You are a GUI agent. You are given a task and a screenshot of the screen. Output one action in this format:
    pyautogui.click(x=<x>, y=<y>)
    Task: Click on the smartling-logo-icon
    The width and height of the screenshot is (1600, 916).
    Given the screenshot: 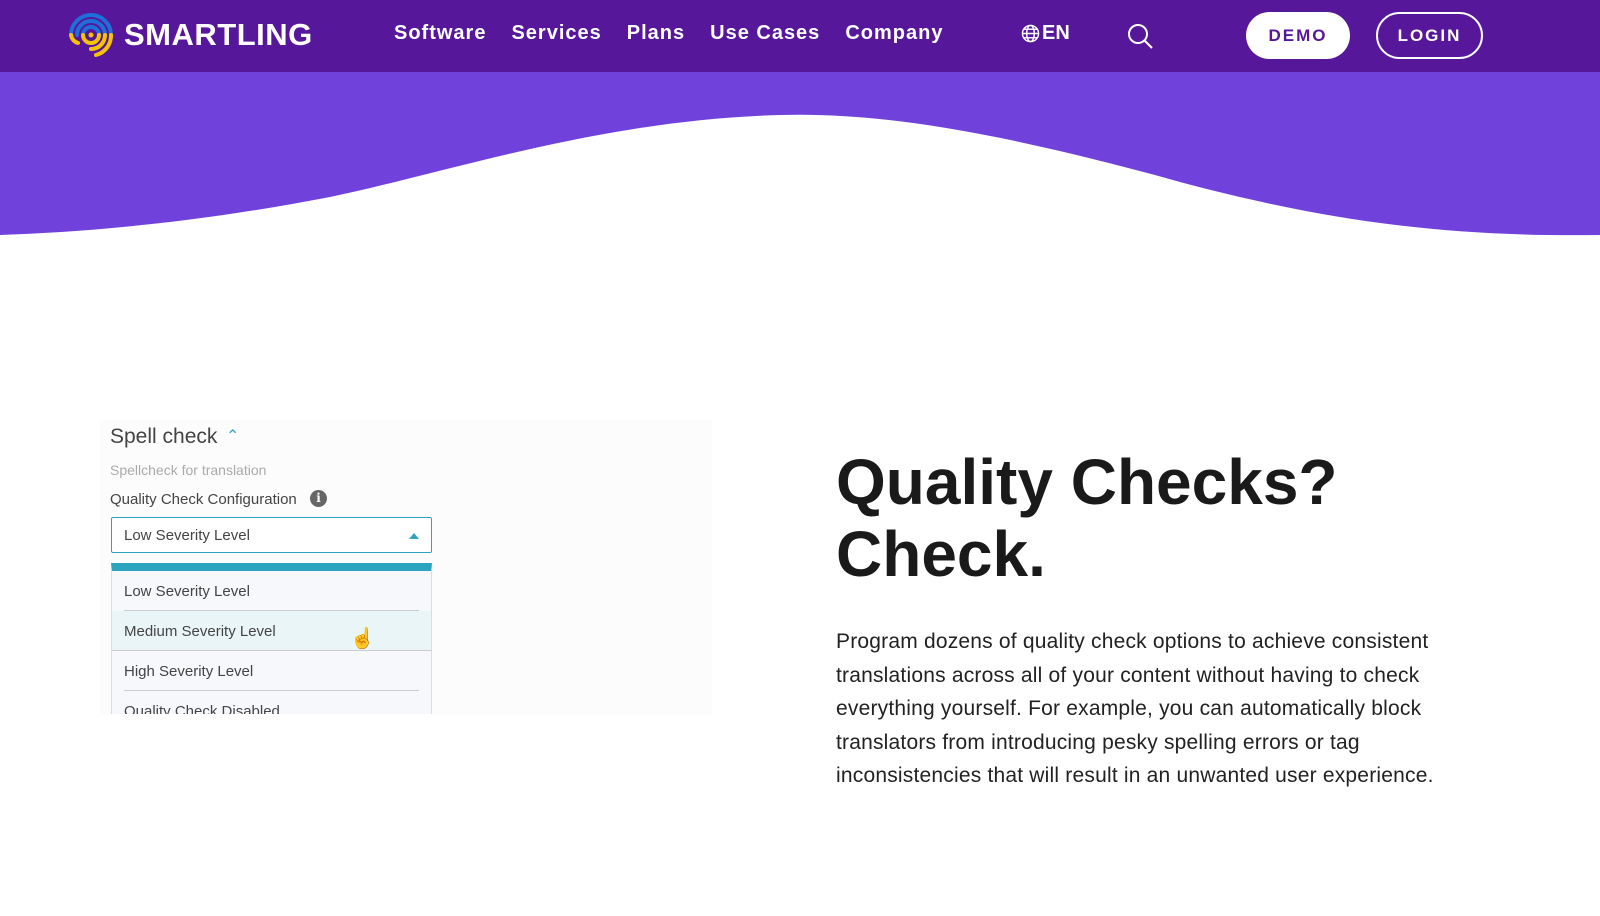 What is the action you would take?
    pyautogui.click(x=91, y=35)
    